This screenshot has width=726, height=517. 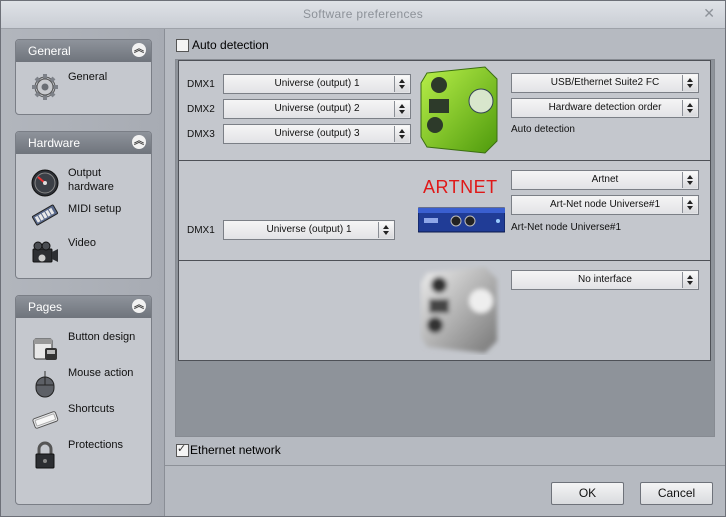 What do you see at coordinates (54, 143) in the screenshot?
I see `hardware-panel-title: Hardware` at bounding box center [54, 143].